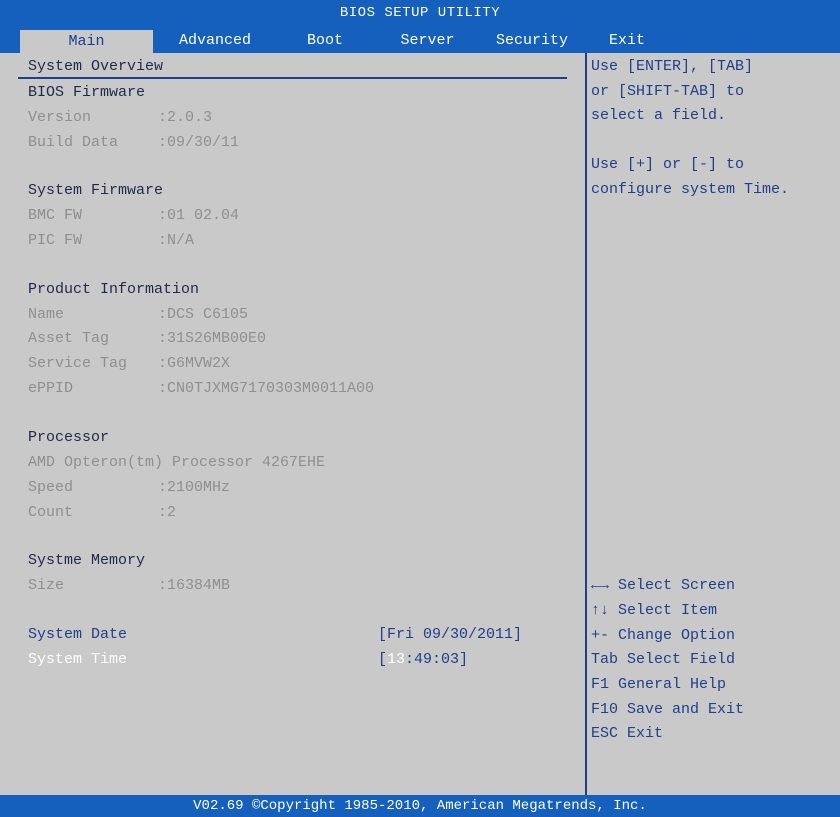 This screenshot has width=840, height=817. I want to click on help-line: Use [ENTER], [TAB], so click(672, 66).